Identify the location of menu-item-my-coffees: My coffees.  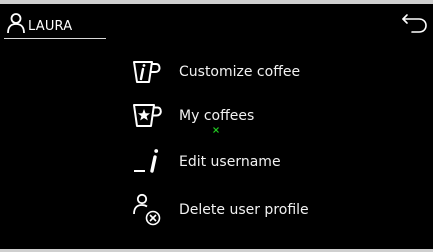
(260, 116).